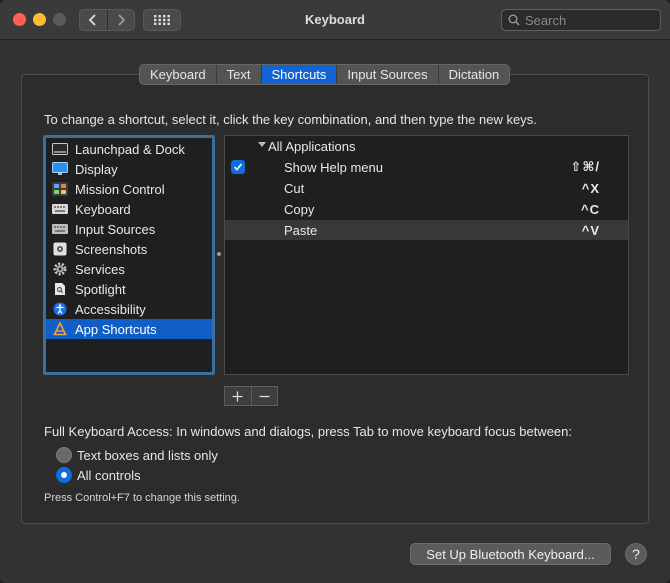 The height and width of the screenshot is (583, 670). What do you see at coordinates (129, 289) in the screenshot?
I see `category-item-spotlight: Spotlight` at bounding box center [129, 289].